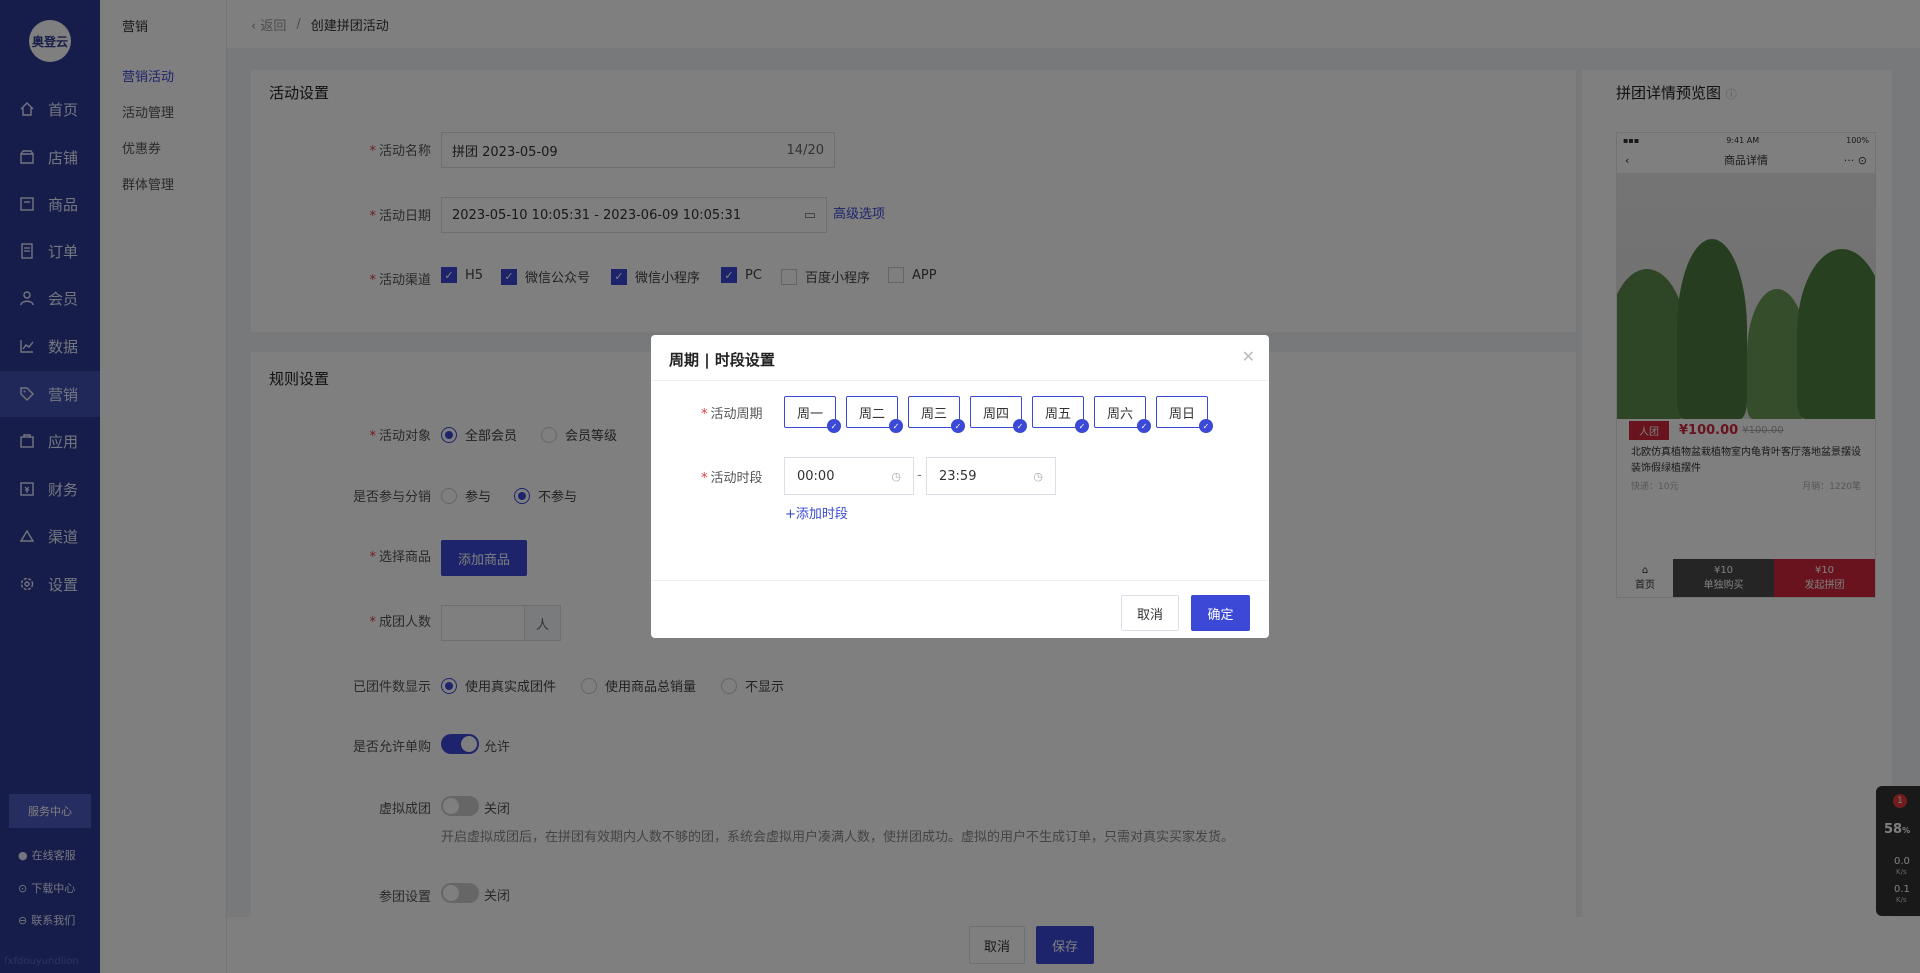 The image size is (1920, 973). What do you see at coordinates (732, 478) in the screenshot?
I see `time-label: * 活动时段` at bounding box center [732, 478].